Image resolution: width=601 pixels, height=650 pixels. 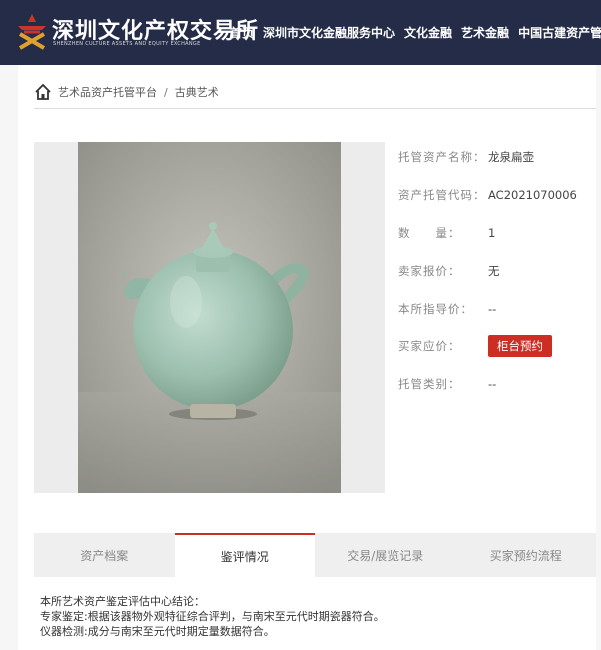 I want to click on appraisal-heading: 本所艺术资产鉴定评估中心结论：, so click(x=122, y=601).